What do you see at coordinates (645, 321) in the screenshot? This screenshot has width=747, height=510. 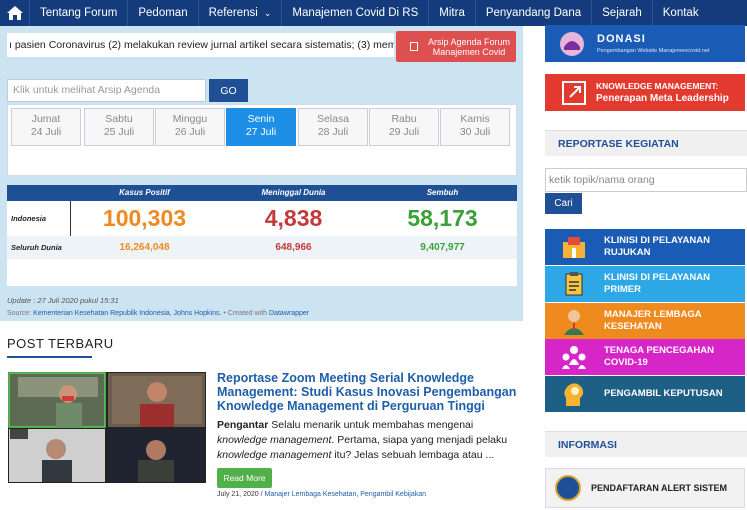 I see `category-manajer-lembaga: MANAJER LEMBAGA KESEHATAN` at bounding box center [645, 321].